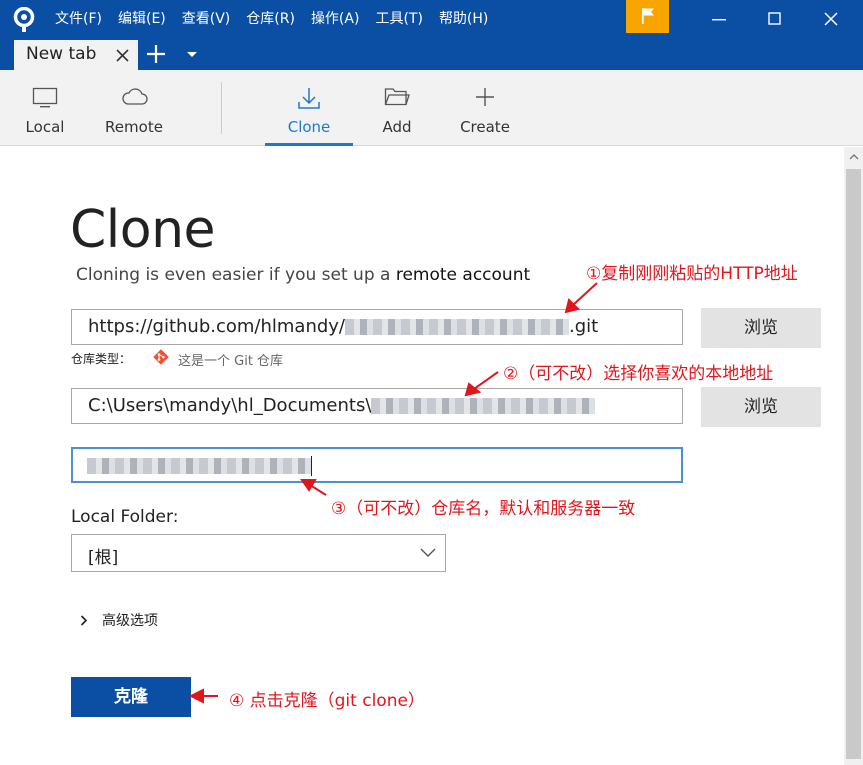 The image size is (863, 765). I want to click on close-icon, so click(831, 19).